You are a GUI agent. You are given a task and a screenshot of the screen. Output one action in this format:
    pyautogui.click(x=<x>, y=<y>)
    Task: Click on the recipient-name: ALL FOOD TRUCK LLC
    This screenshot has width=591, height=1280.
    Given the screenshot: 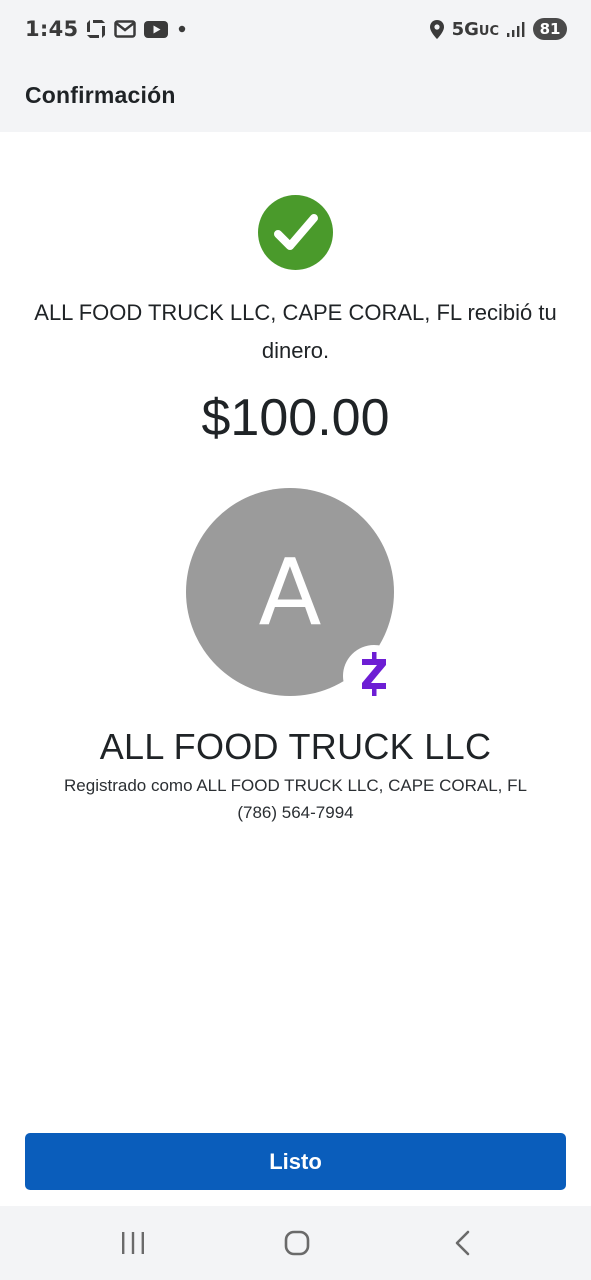 What is the action you would take?
    pyautogui.click(x=295, y=746)
    